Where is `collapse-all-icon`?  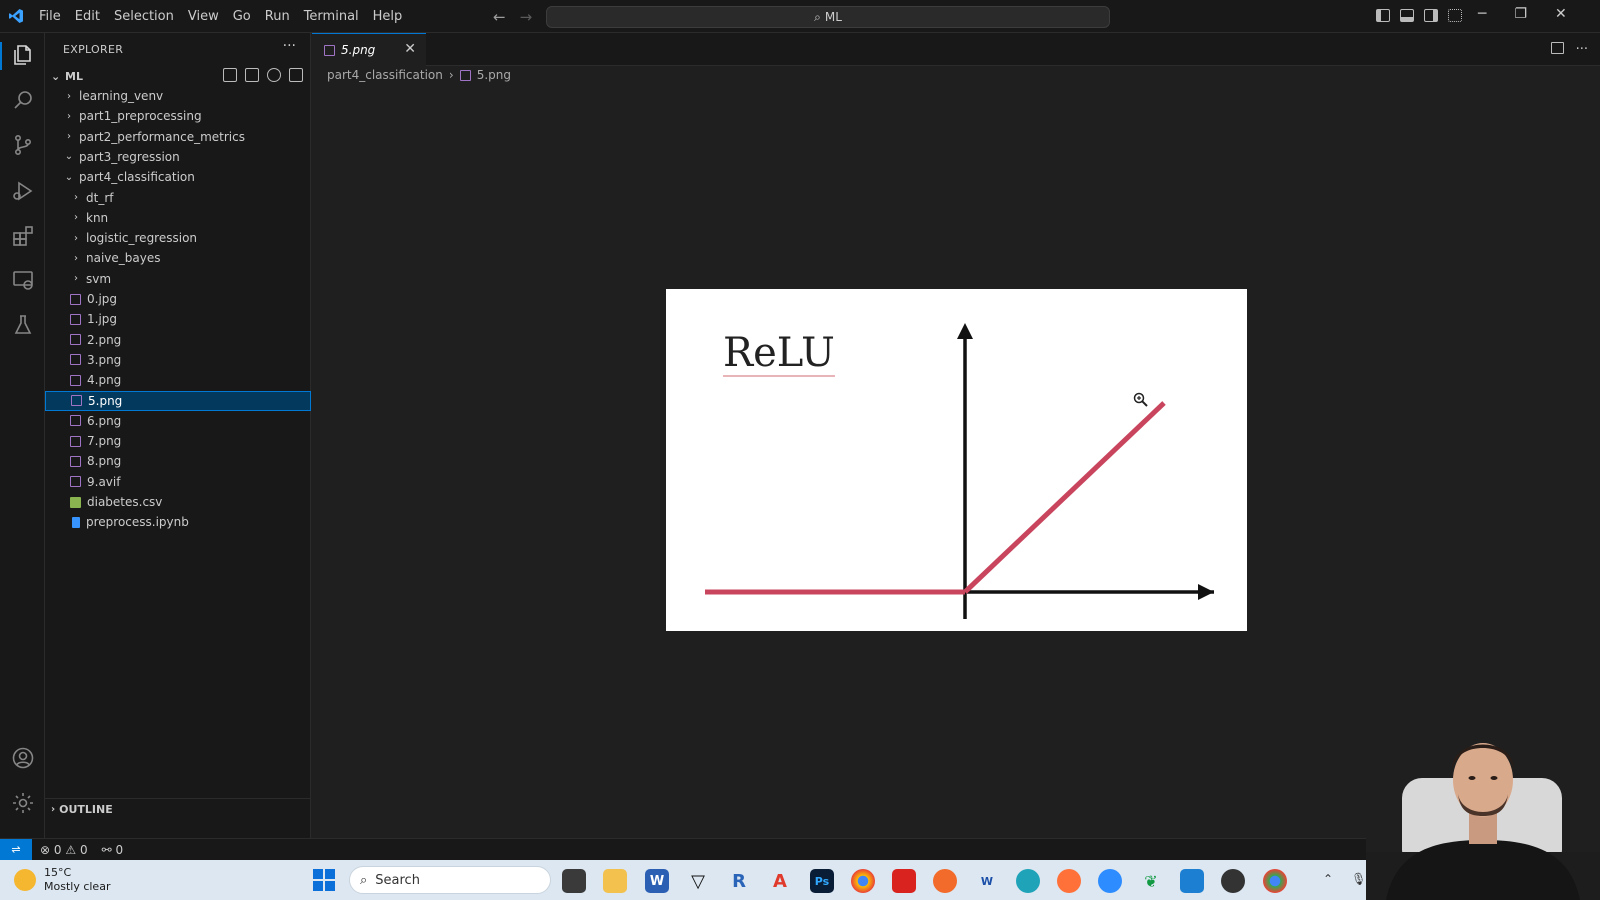
collapse-all-icon is located at coordinates (296, 75).